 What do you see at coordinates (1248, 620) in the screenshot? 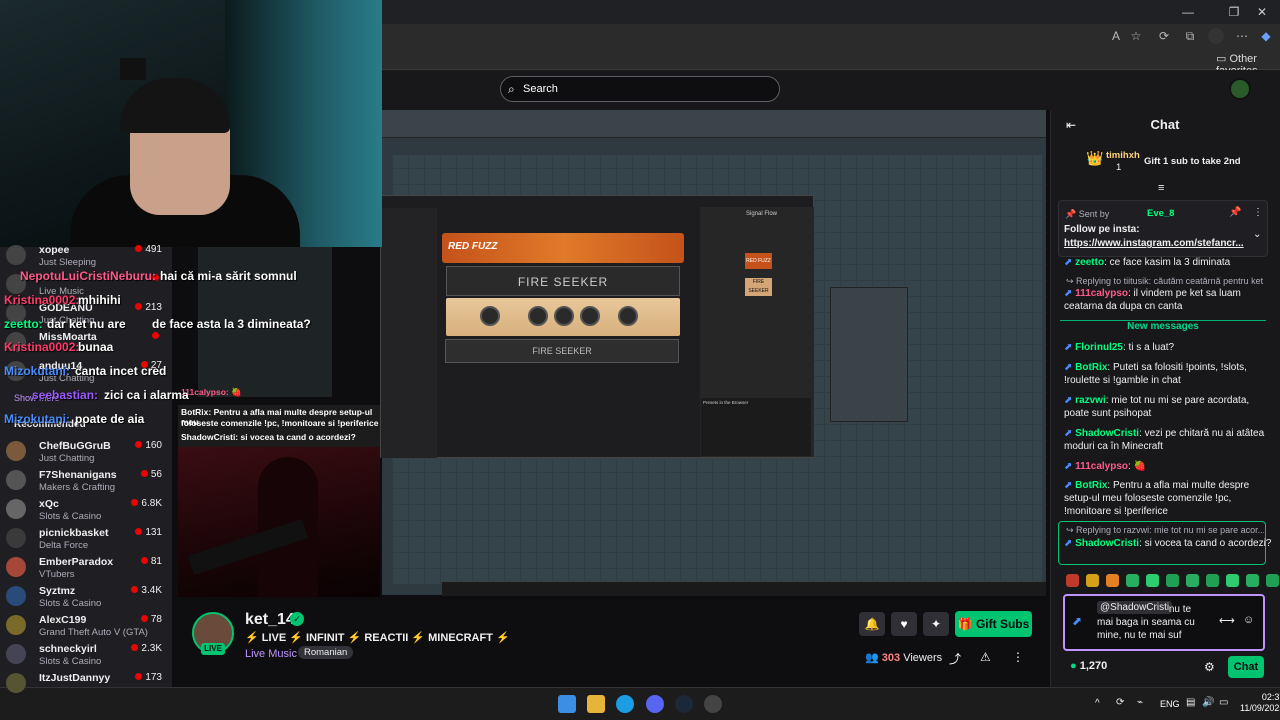
I see `emote-picker-icon: ☺` at bounding box center [1248, 620].